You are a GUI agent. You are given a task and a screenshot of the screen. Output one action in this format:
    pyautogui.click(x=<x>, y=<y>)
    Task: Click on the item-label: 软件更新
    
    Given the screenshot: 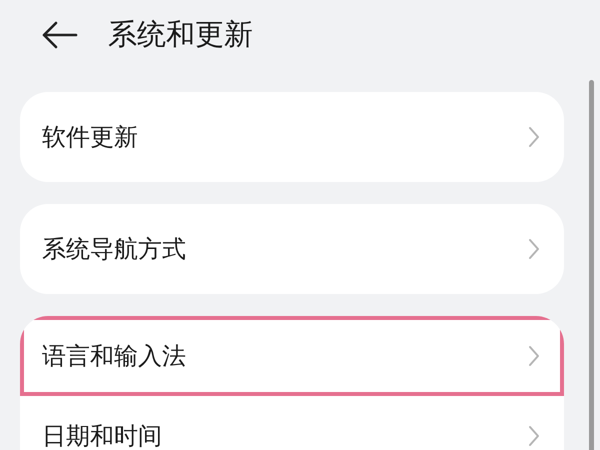 What is the action you would take?
    pyautogui.click(x=90, y=137)
    